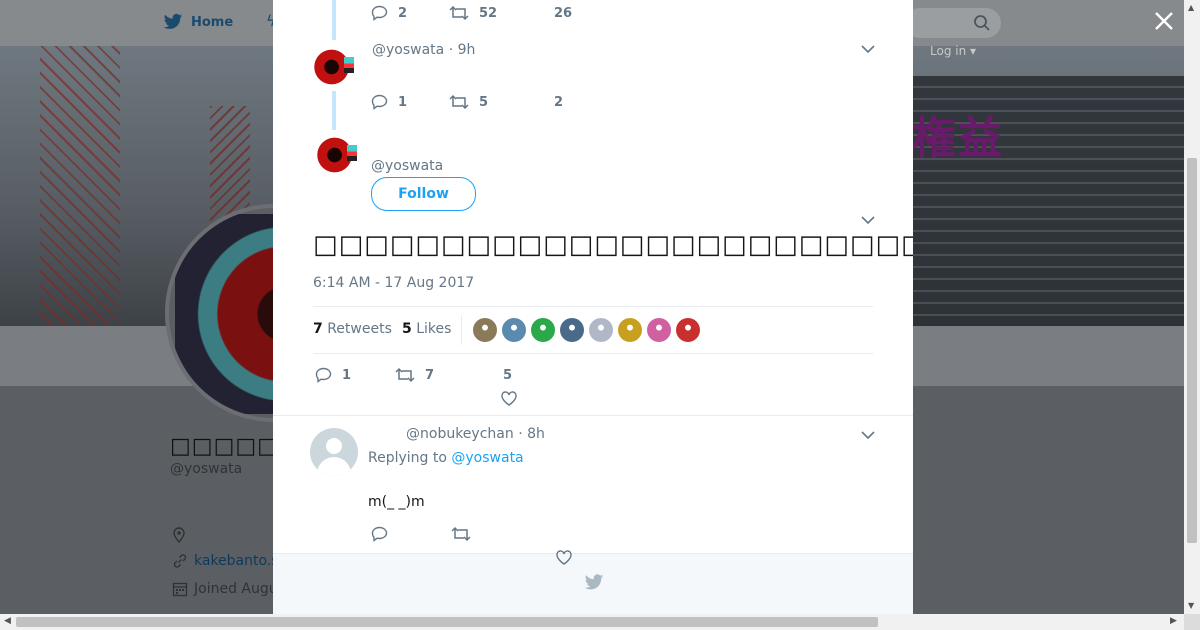 The width and height of the screenshot is (1200, 630). I want to click on reply-avatar, so click(334, 452).